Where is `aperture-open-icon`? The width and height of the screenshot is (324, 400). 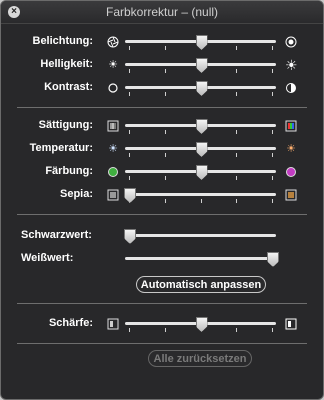 aperture-open-icon is located at coordinates (291, 42).